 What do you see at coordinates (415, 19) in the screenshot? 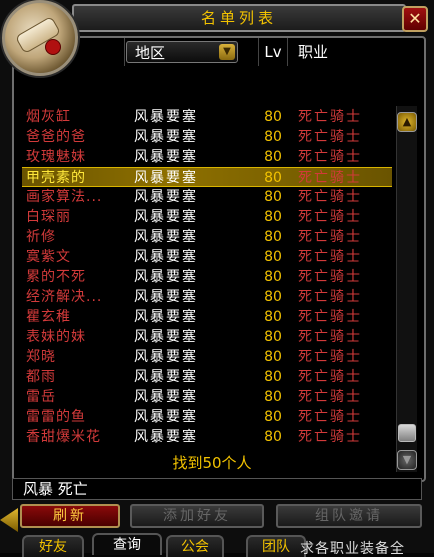
I see `close-button: ✕` at bounding box center [415, 19].